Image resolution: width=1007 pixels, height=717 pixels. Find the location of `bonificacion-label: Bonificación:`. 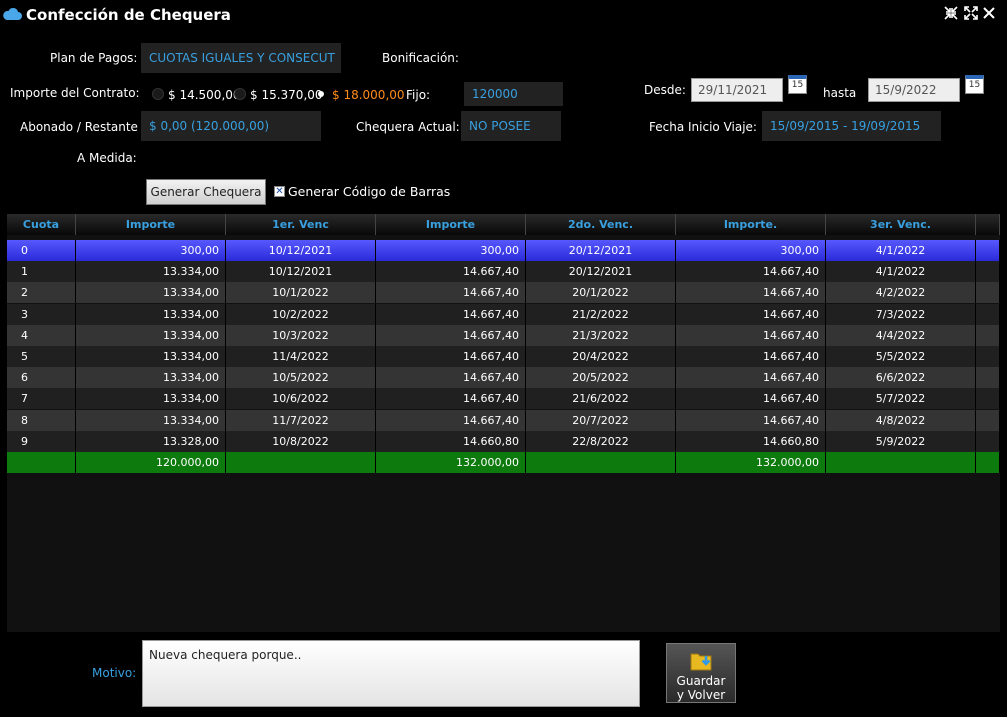

bonificacion-label: Bonificación: is located at coordinates (420, 58).